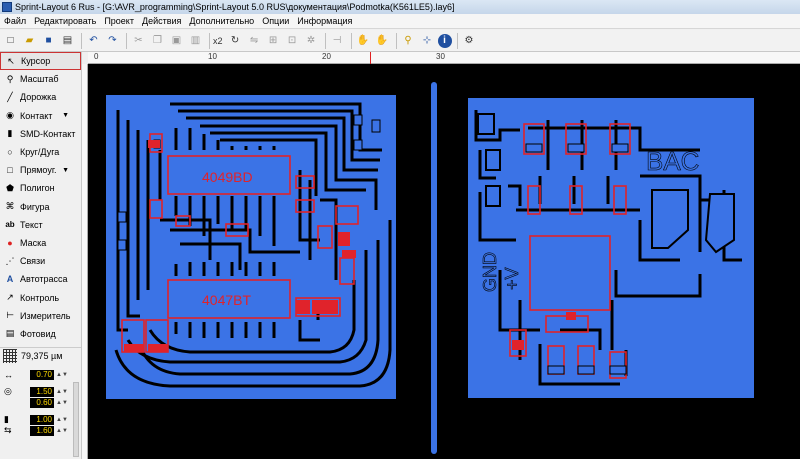 This screenshot has height=459, width=800. What do you see at coordinates (40, 116) in the screenshot?
I see `tool-pad: ◉ Контакт ▼` at bounding box center [40, 116].